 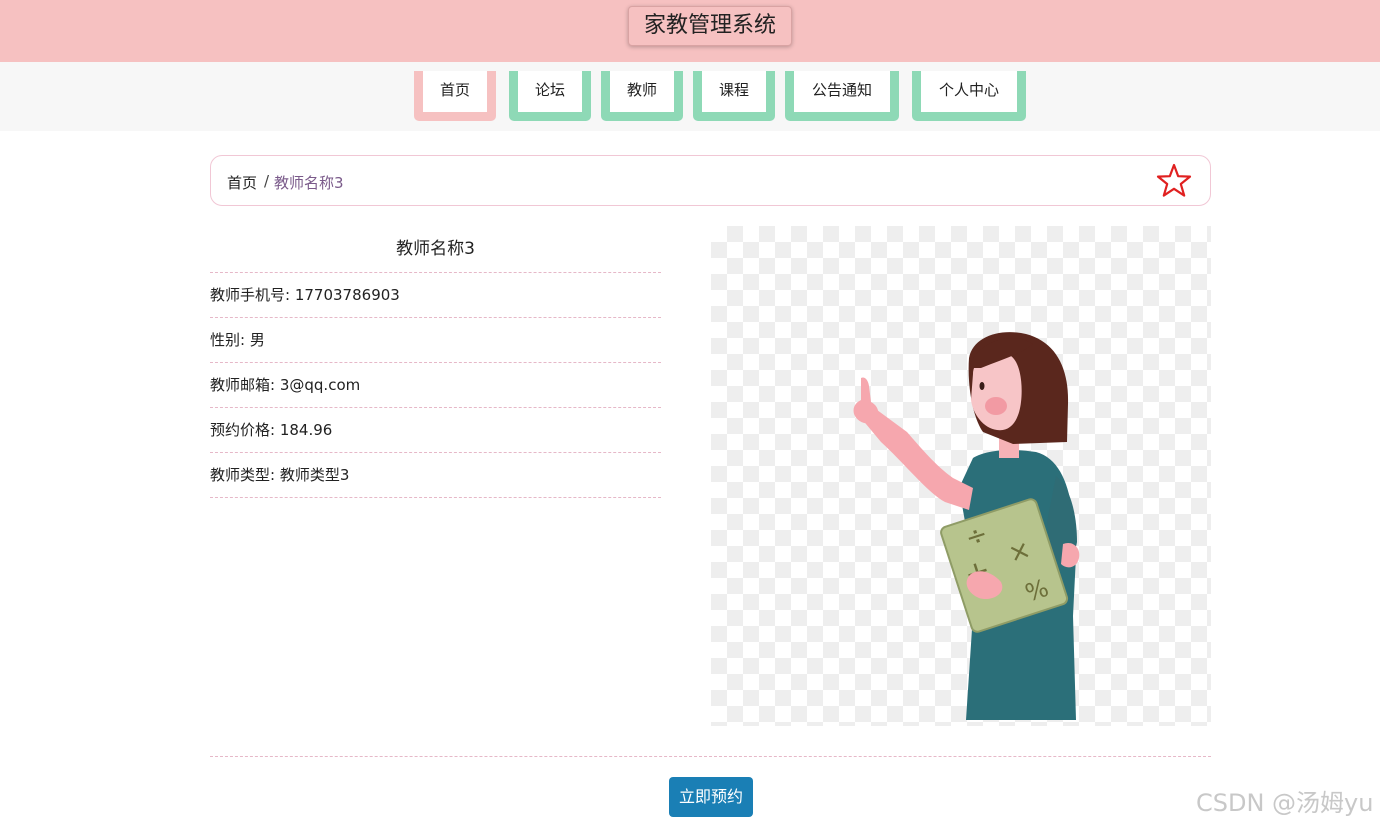 What do you see at coordinates (435, 385) in the screenshot?
I see `info-row-email: 教师邮箱: 3@qq.com` at bounding box center [435, 385].